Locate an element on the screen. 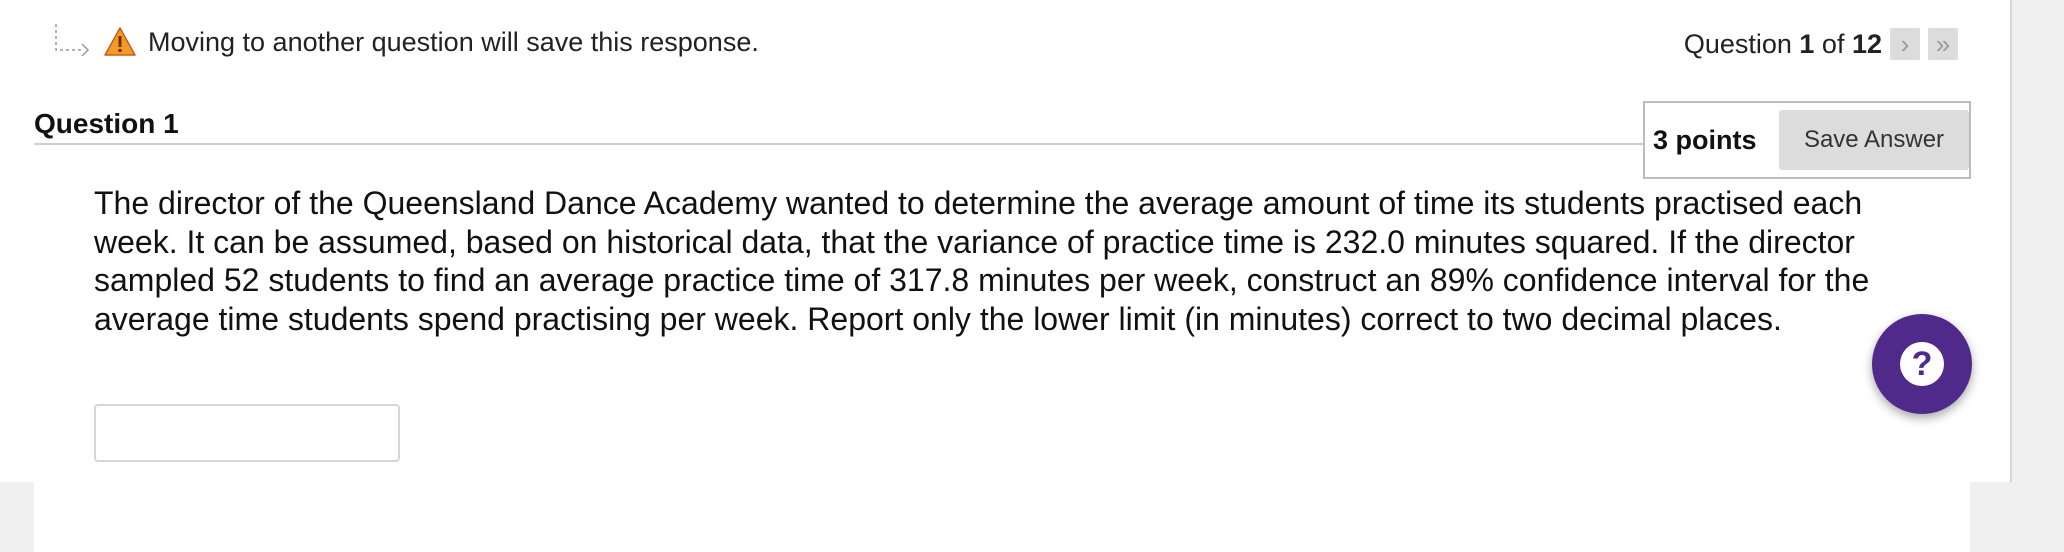 The image size is (2064, 552). question-nav-of: of is located at coordinates (1833, 43).